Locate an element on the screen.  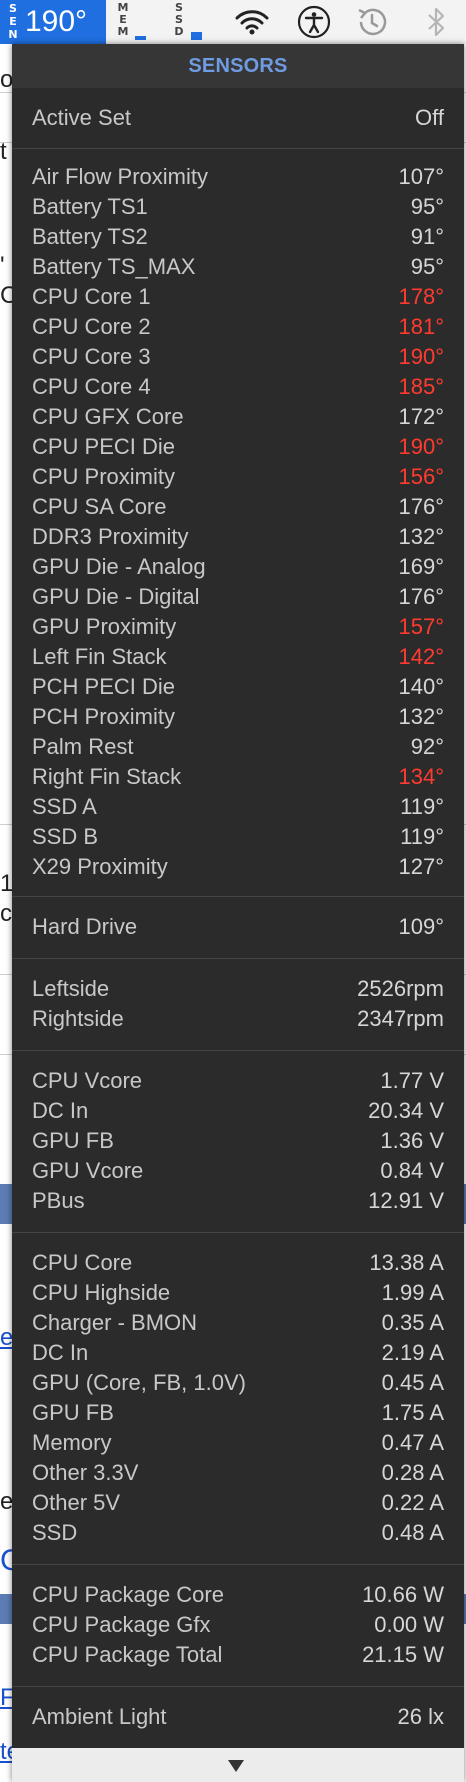
sensor-label: GPU FB is located at coordinates (73, 1140).